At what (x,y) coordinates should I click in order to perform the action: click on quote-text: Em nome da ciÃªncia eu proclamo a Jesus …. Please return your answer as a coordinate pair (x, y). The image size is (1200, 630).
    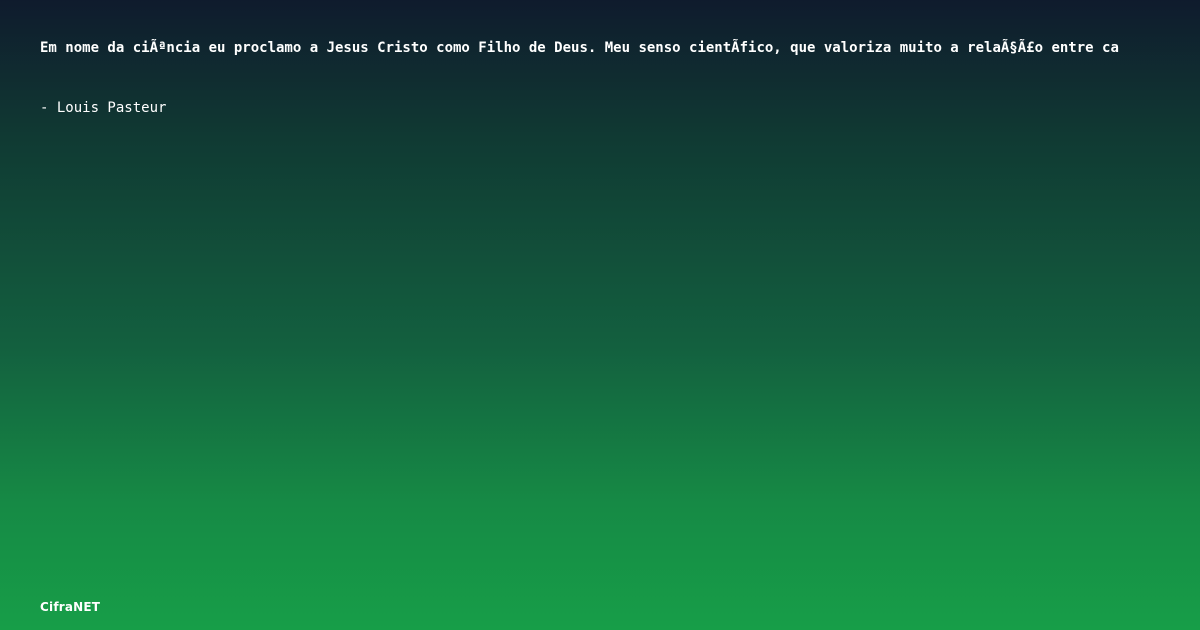
    Looking at the image, I should click on (579, 48).